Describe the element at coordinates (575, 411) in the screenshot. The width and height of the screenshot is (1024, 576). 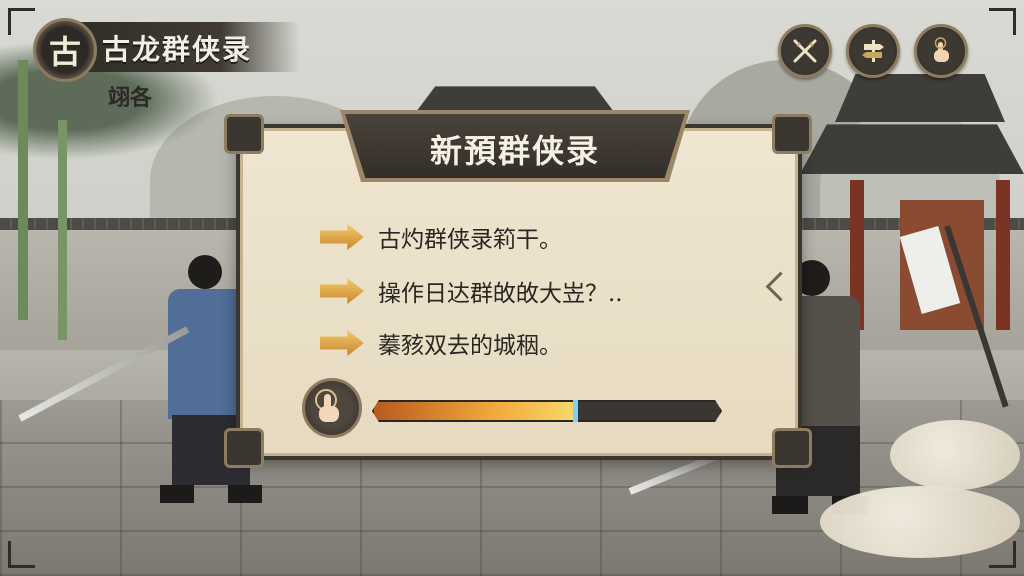
I see `loading-progress-tip` at that location.